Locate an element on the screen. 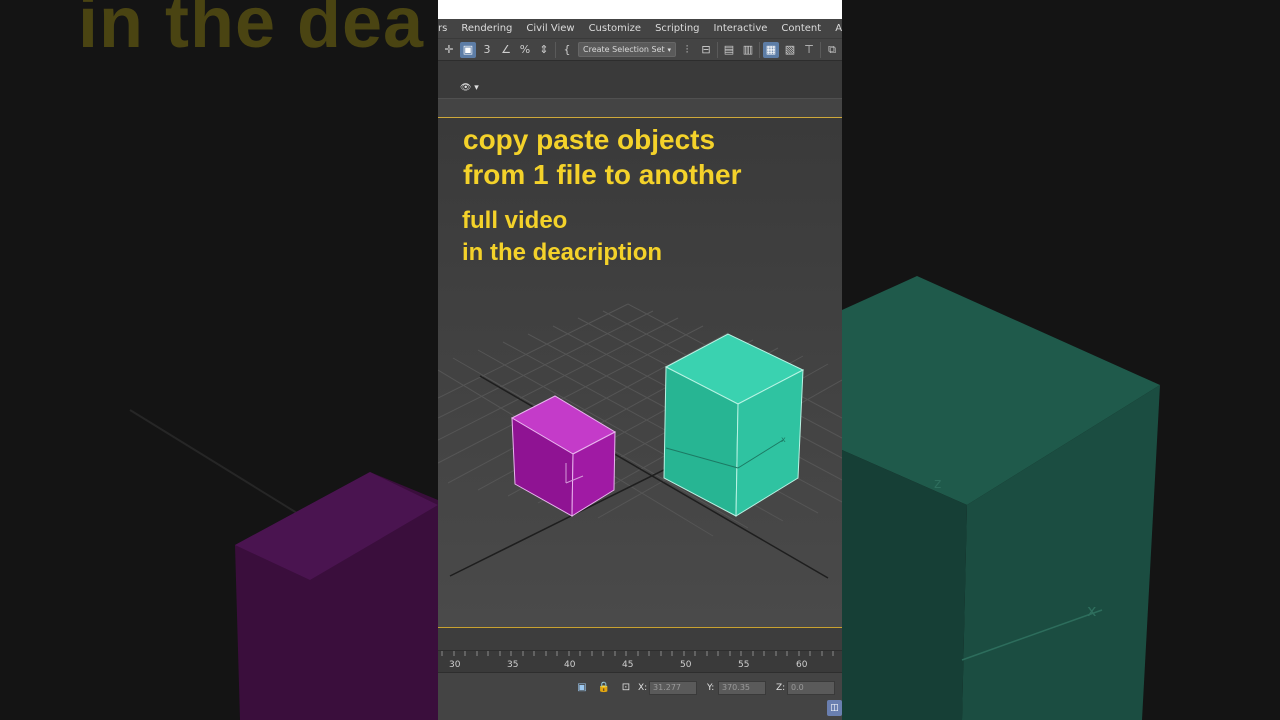 The image size is (1280, 720). backdrop-left-scene is located at coordinates (283, 564).